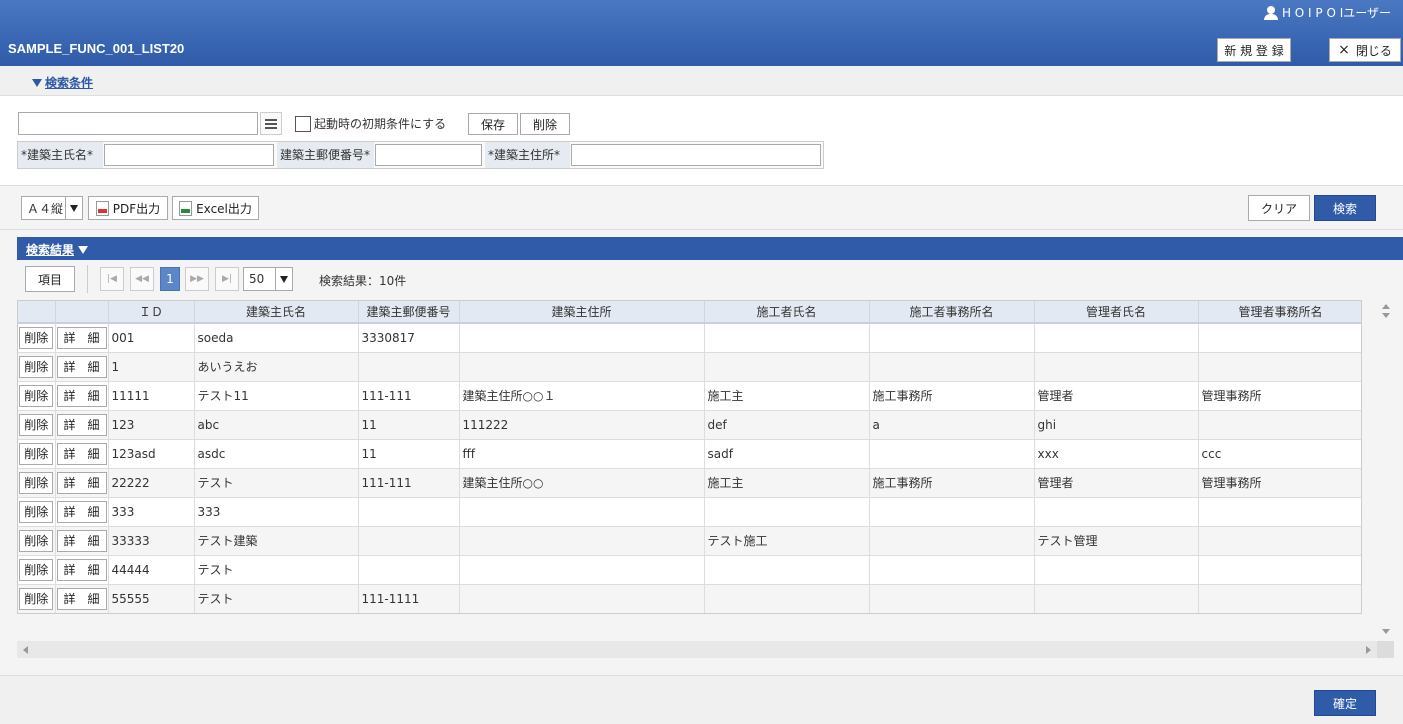 This screenshot has width=1403, height=724. What do you see at coordinates (1279, 208) in the screenshot?
I see `clear-button: クリア` at bounding box center [1279, 208].